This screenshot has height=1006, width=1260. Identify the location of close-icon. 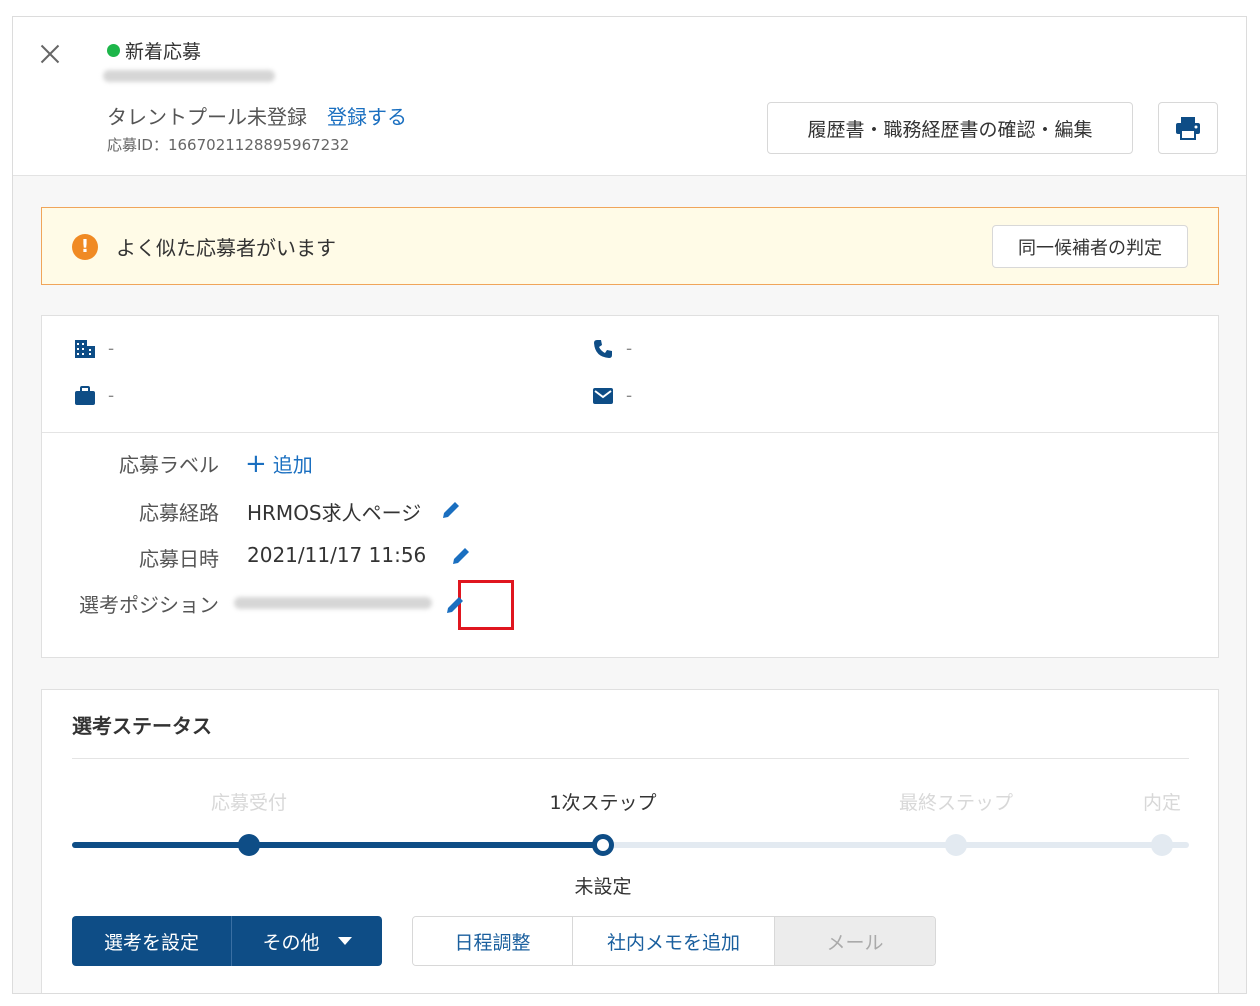
(50, 54).